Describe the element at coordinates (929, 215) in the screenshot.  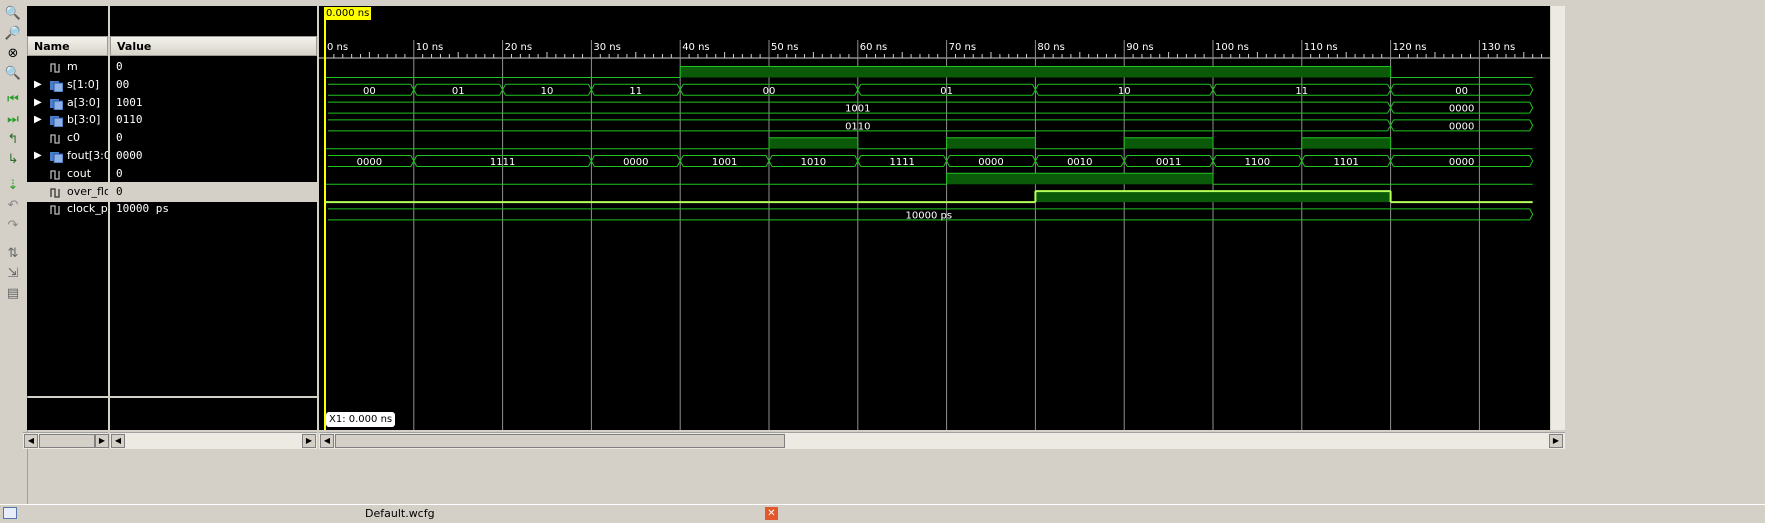
I see `bus-value-label: 10000 ps` at that location.